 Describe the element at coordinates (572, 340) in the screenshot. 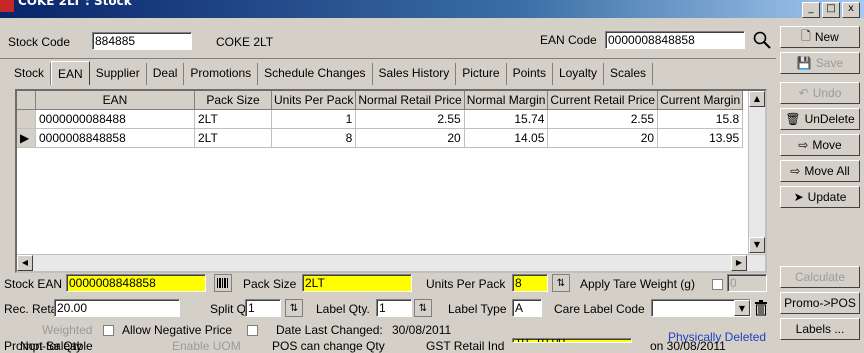

I see `gst-retail-select` at that location.